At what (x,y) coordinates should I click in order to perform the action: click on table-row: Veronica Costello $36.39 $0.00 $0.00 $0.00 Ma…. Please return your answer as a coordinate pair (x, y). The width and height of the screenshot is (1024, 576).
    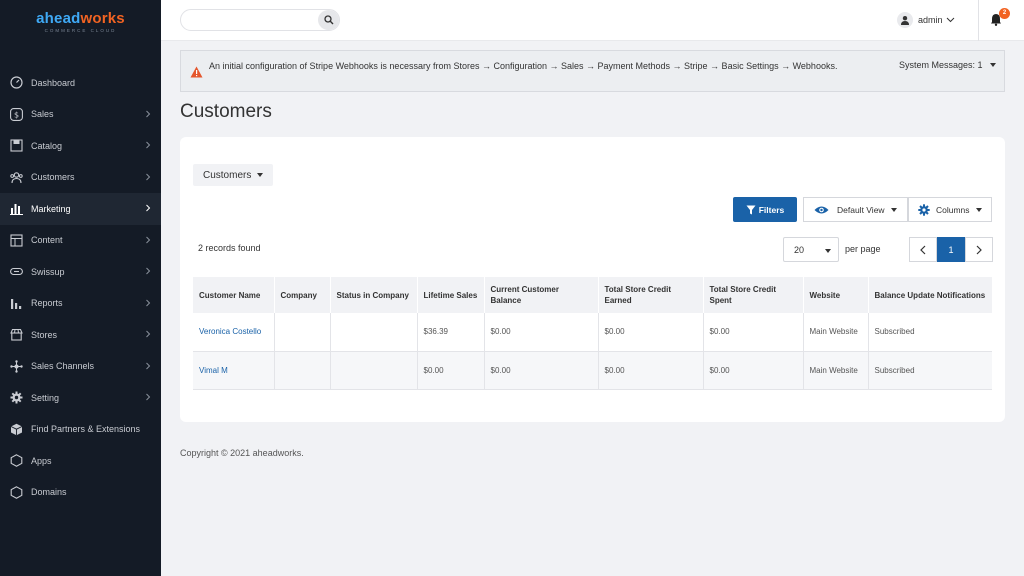
    Looking at the image, I should click on (592, 332).